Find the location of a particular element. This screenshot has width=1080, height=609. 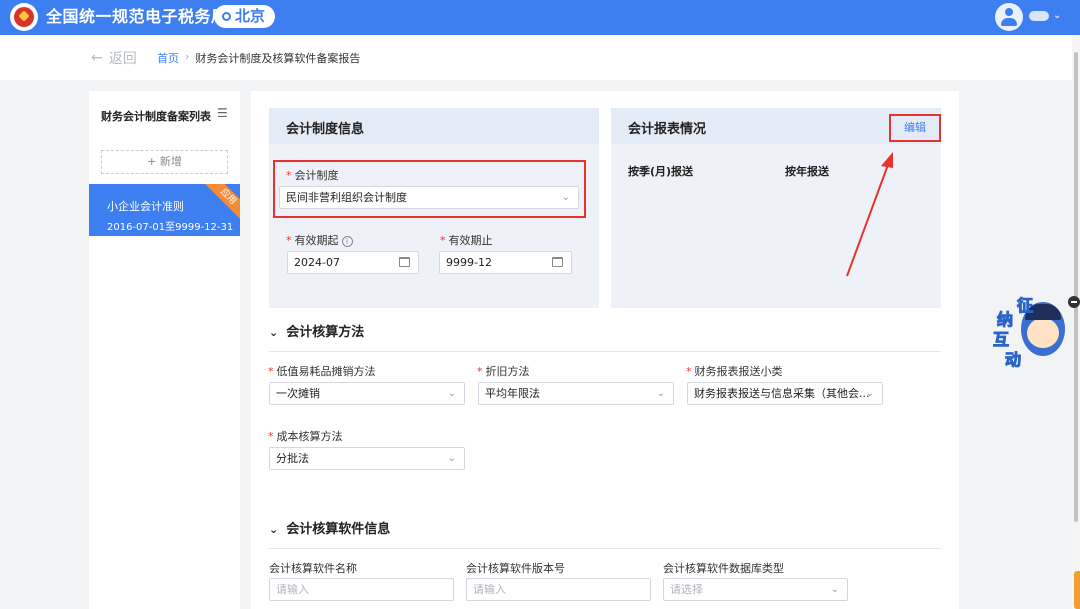

accounting-system-value: 民间非营利组织会计制度 is located at coordinates (346, 197).